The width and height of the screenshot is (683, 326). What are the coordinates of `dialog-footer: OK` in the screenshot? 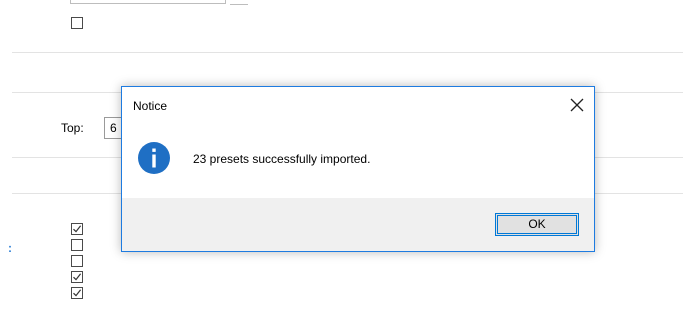 It's located at (358, 224).